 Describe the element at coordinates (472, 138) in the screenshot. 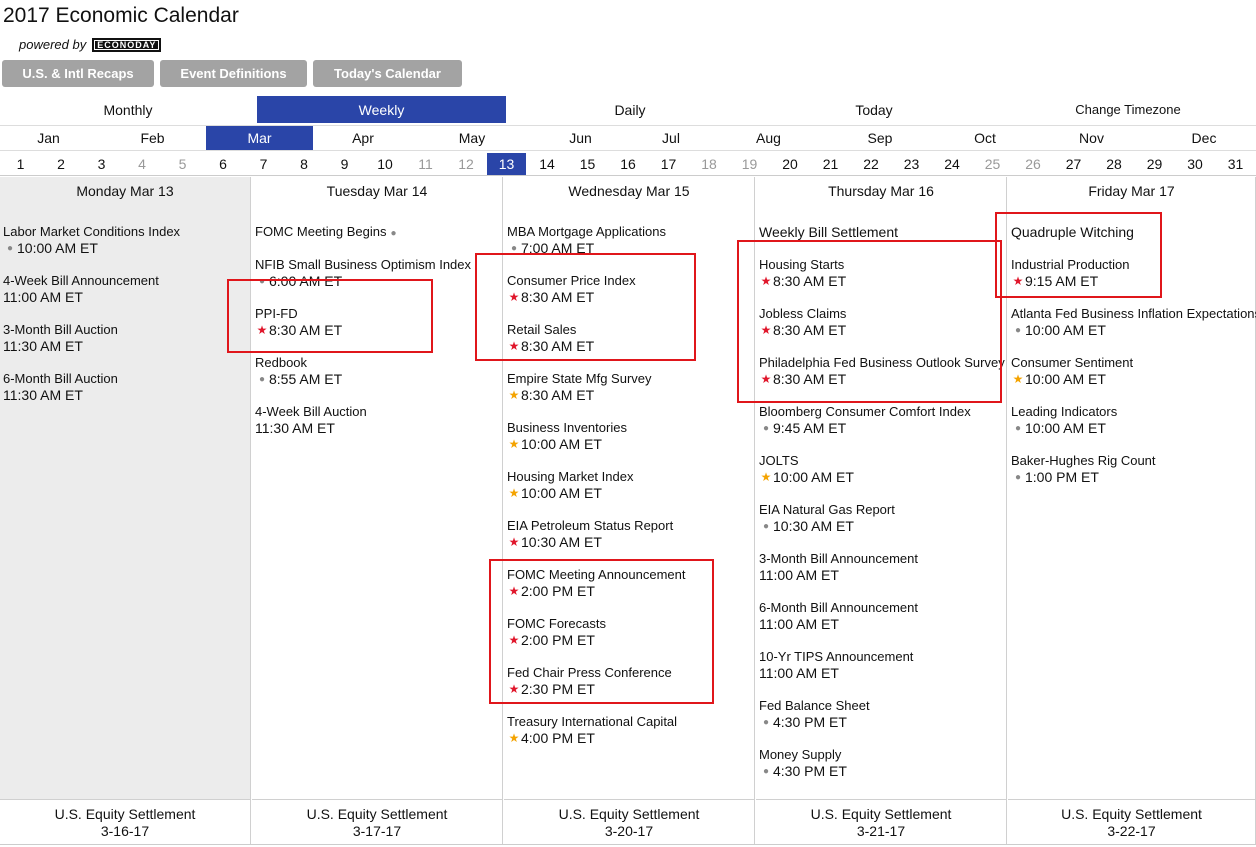

I see `month-may: May` at that location.